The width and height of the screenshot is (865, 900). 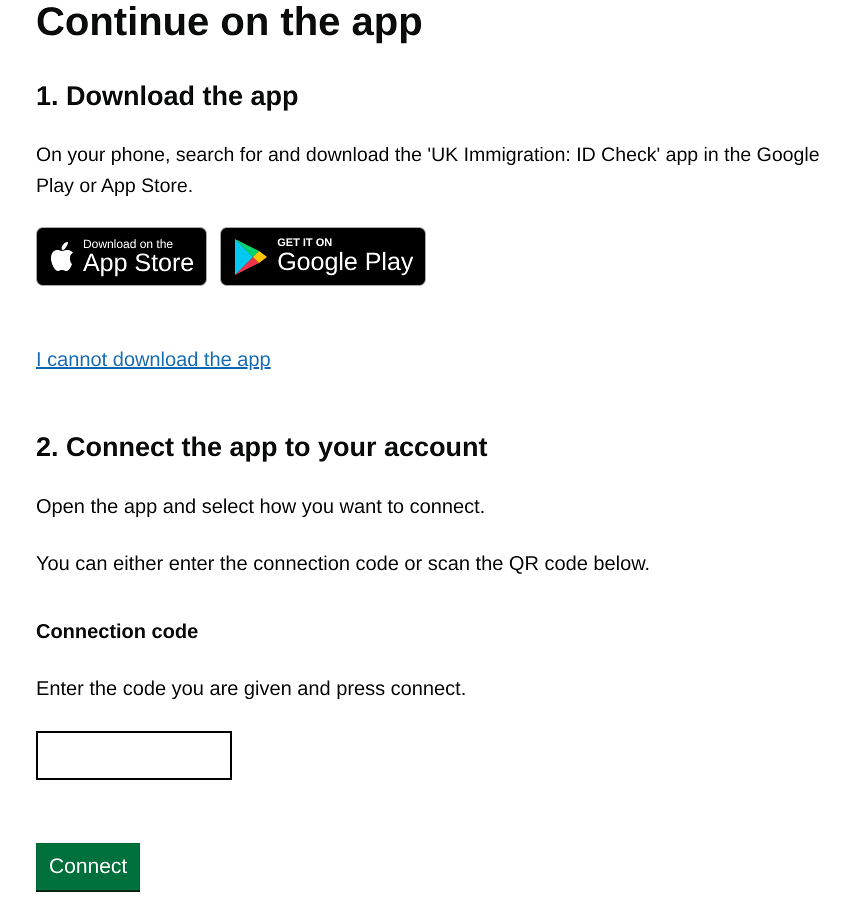 What do you see at coordinates (428, 171) in the screenshot?
I see `instruction-text: On your phone, search for and download the 'UK Immigration: ID Check' app in the Google Play or App Store.` at bounding box center [428, 171].